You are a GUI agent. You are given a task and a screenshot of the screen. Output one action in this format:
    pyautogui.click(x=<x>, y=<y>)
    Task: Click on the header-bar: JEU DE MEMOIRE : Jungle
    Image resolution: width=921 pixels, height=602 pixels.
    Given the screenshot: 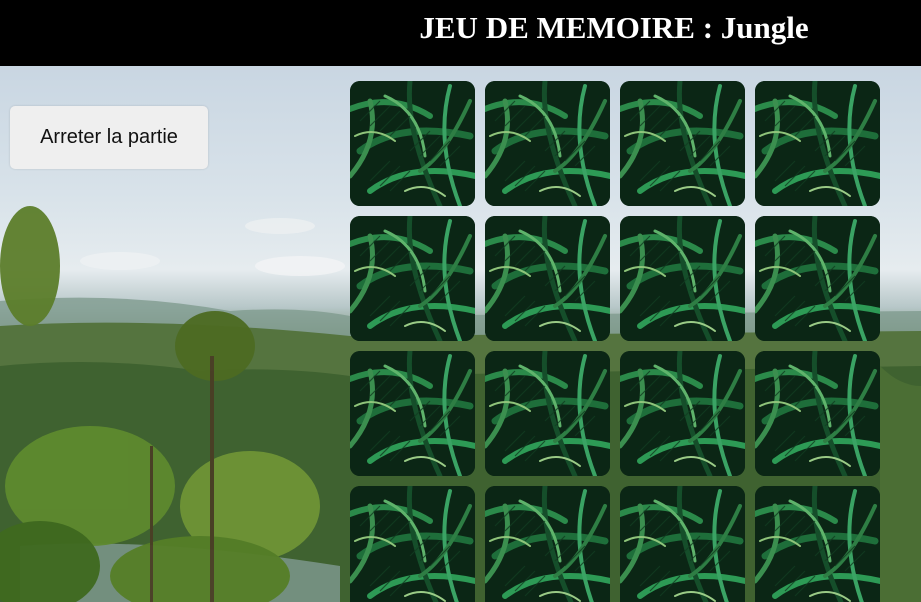 What is the action you would take?
    pyautogui.click(x=460, y=33)
    